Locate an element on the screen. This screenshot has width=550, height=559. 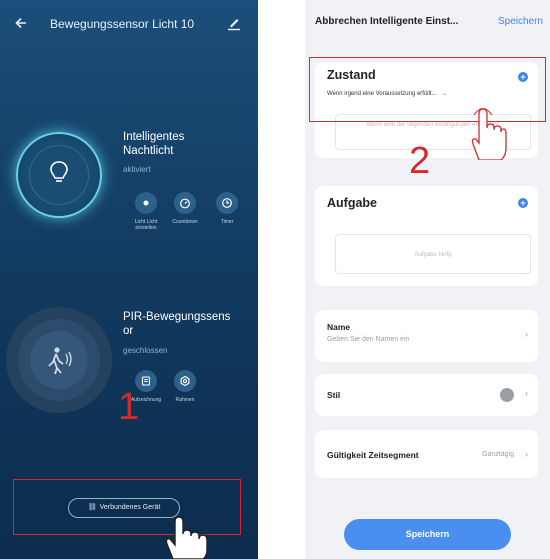
timer-button: Timer is located at coordinates (227, 208).